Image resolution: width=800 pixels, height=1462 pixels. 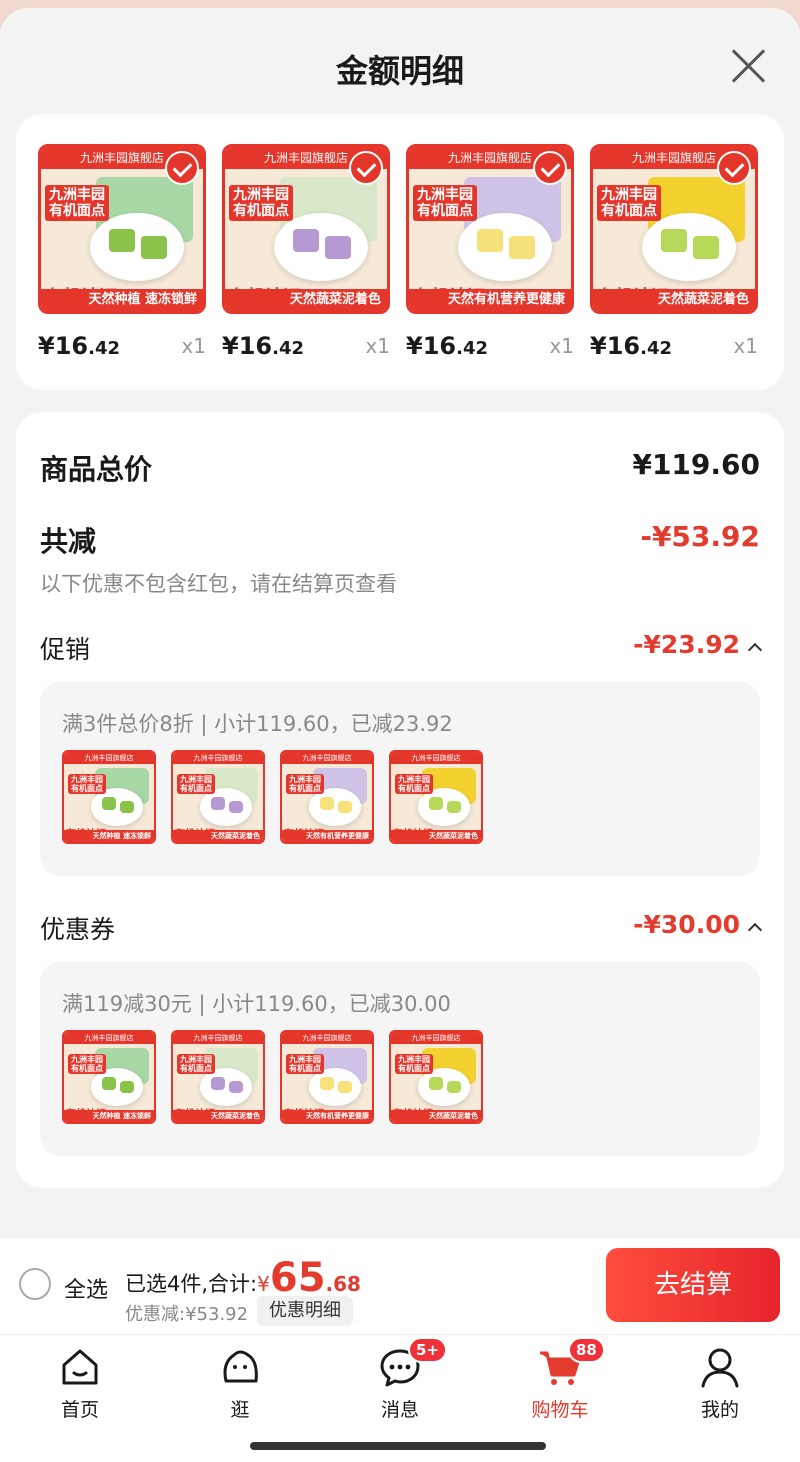 I want to click on promotion-product-thumb: 九洲丰园旗舰店九洲丰园有机面点有机认证天然种植 速冻锁鲜, so click(x=109, y=797).